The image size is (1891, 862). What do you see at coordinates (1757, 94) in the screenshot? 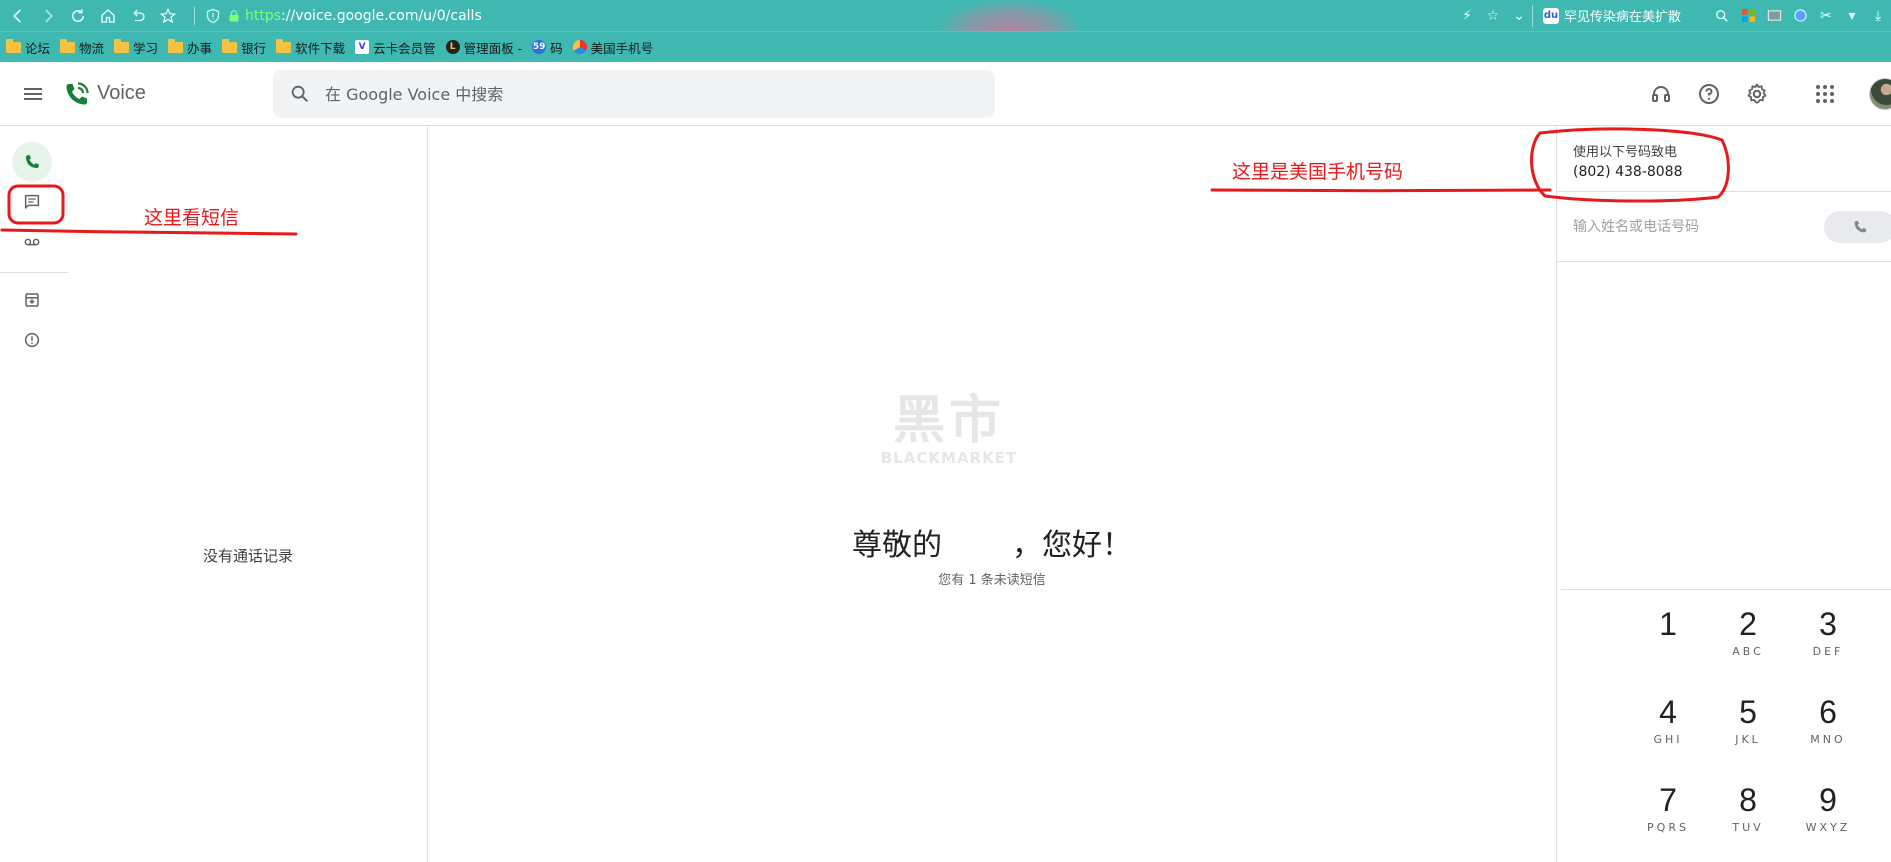
I see `settings-gear-icon` at bounding box center [1757, 94].